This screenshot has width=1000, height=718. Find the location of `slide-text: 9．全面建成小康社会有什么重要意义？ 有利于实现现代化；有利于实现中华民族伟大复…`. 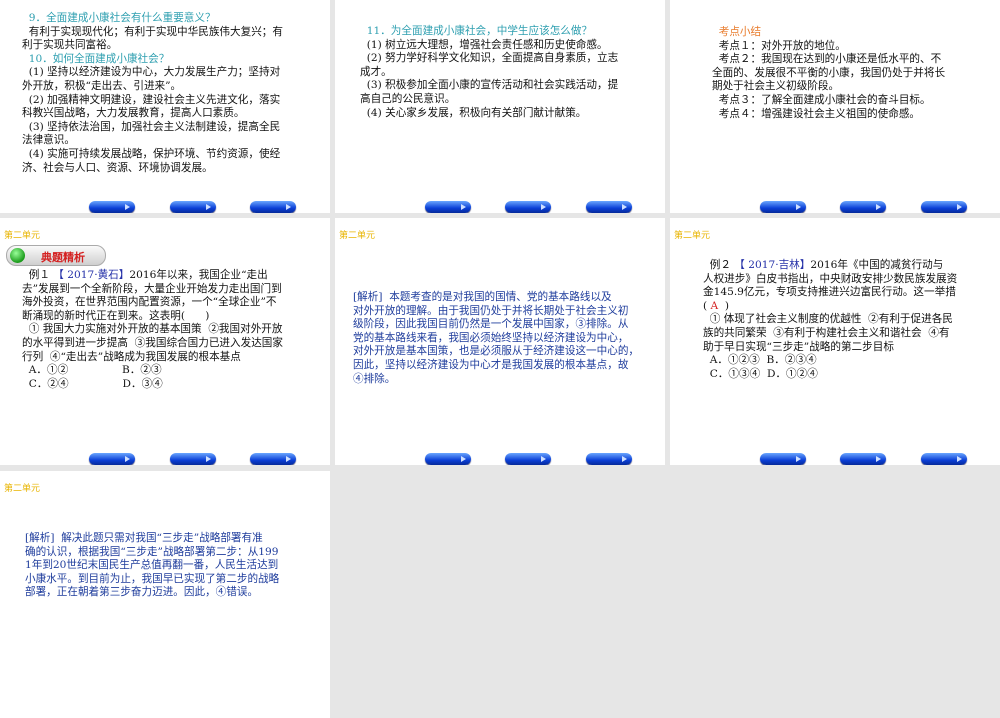

slide-text: 9．全面建成小康社会有什么重要意义？ 有利于实现现代化；有利于实现中华民族伟大复… is located at coordinates (152, 93).